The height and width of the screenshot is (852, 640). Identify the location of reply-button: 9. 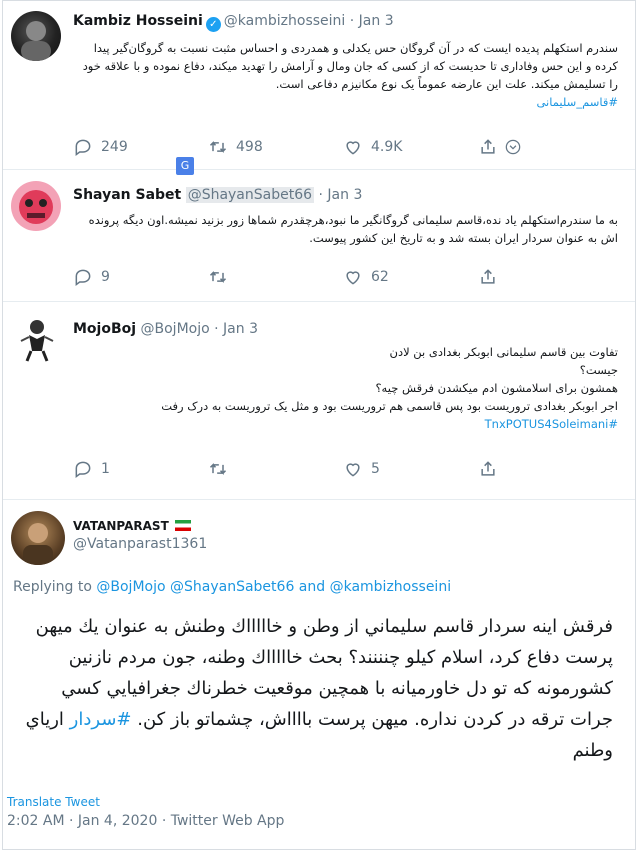
(91, 277).